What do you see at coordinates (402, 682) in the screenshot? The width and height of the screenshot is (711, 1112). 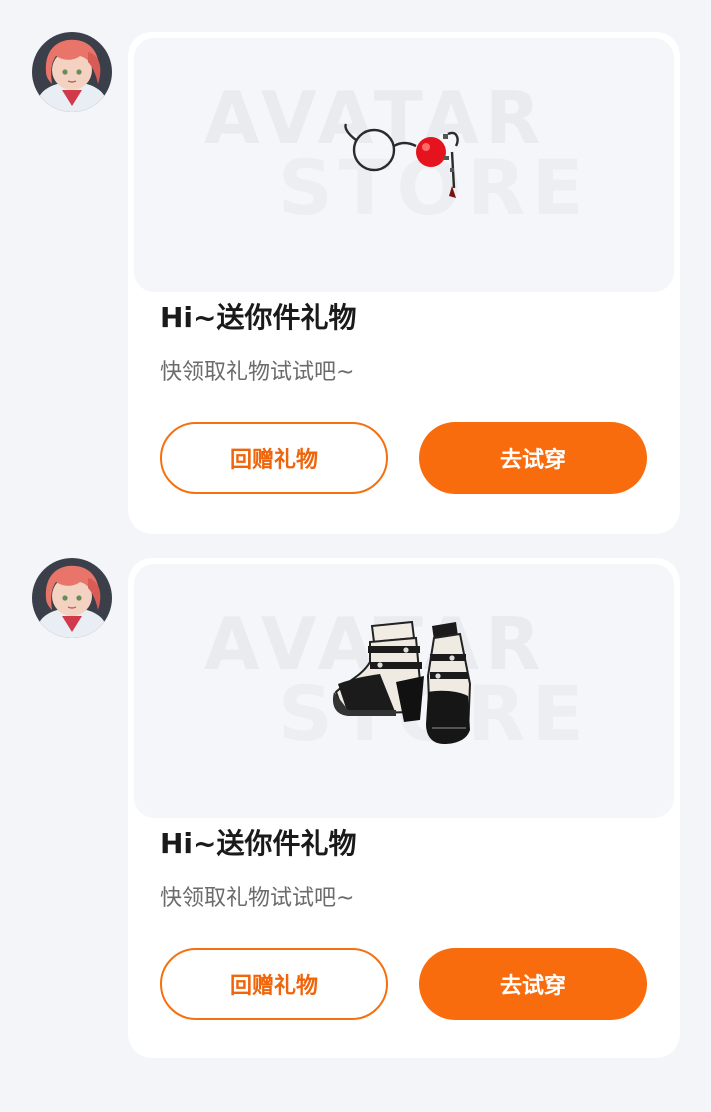 I see `heels-icon` at bounding box center [402, 682].